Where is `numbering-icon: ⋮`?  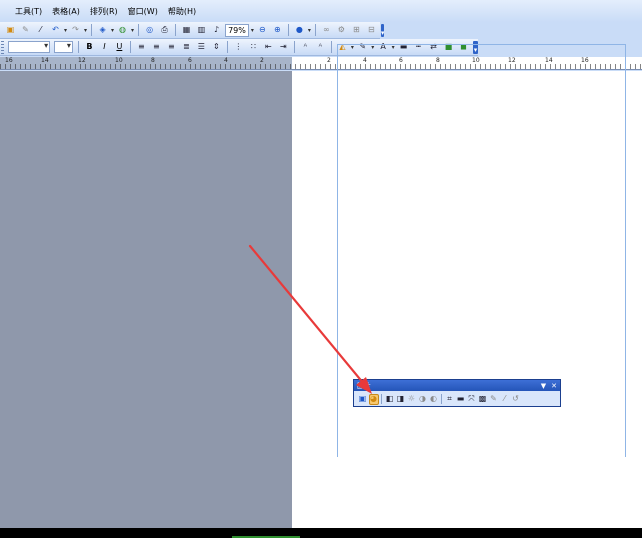
numbering-icon: ⋮ is located at coordinates (238, 47).